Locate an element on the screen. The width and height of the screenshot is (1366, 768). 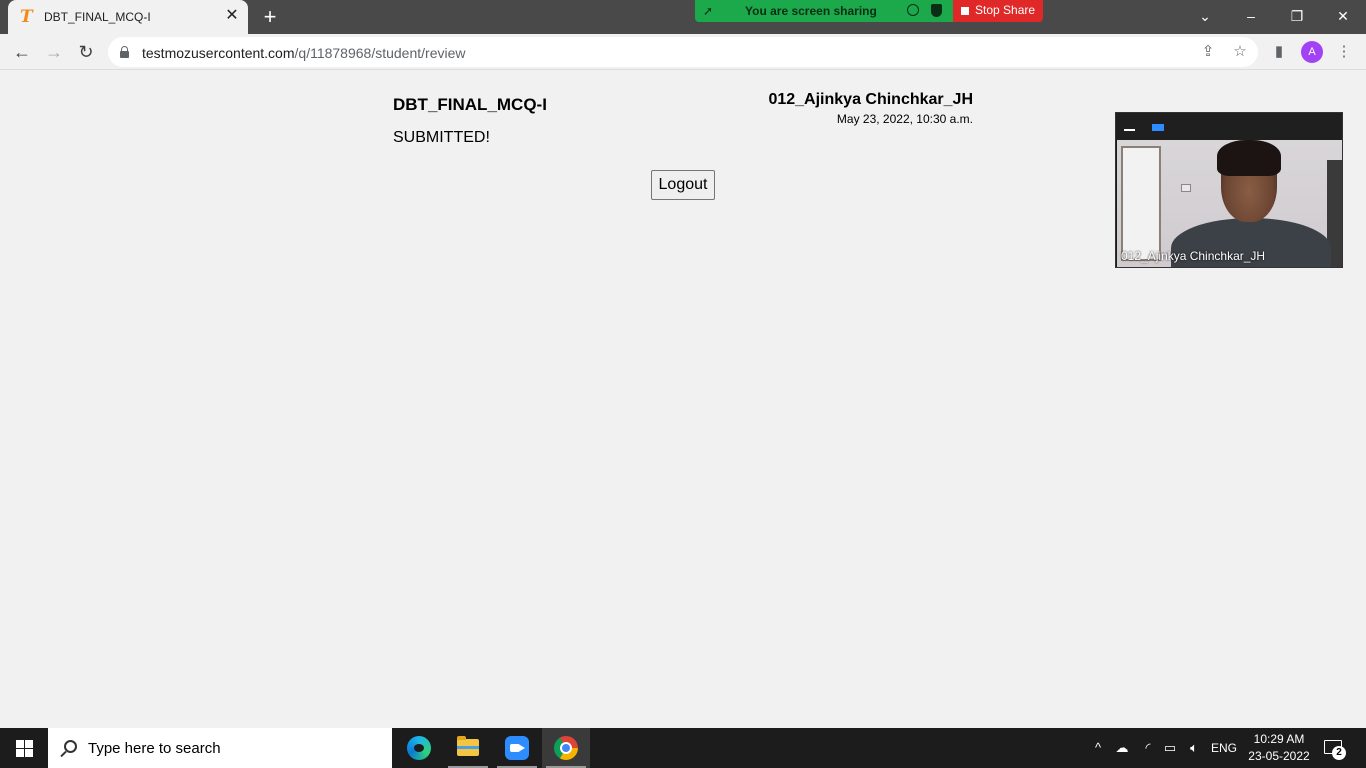
shield-icon is located at coordinates (936, 10).